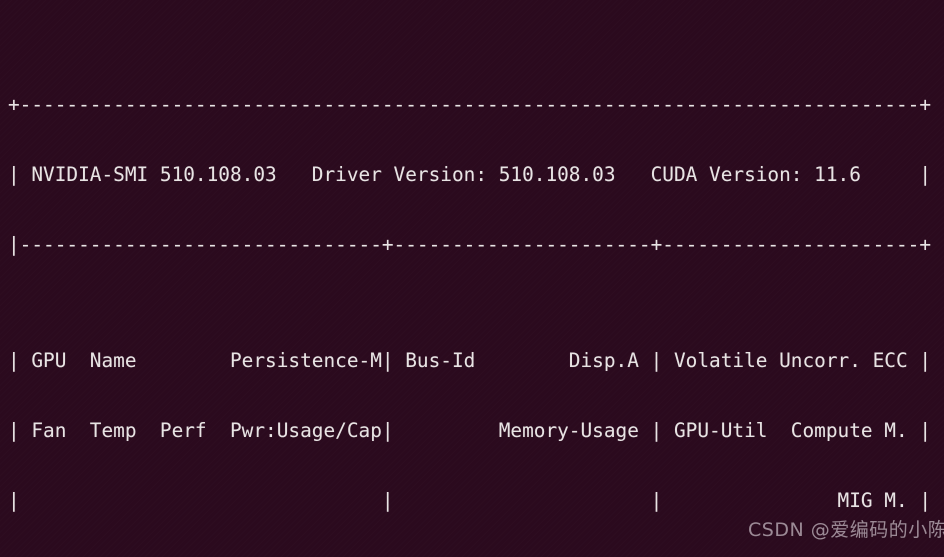  What do you see at coordinates (470, 501) in the screenshot?
I see `gpu-header-row-3: | | | MIG M. |` at bounding box center [470, 501].